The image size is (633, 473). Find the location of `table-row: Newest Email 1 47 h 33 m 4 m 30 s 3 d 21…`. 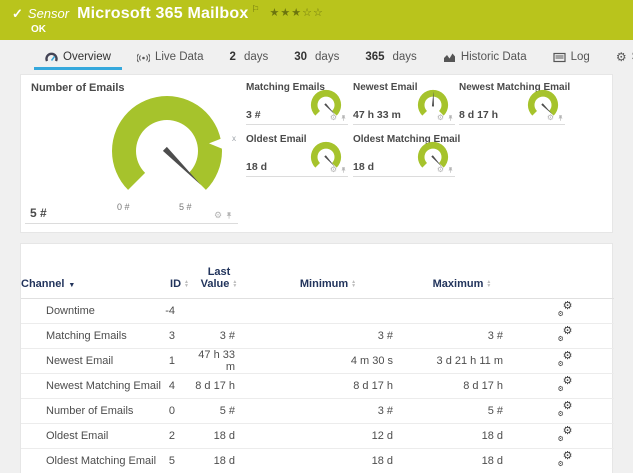

table-row: Newest Email 1 47 h 33 m 4 m 30 s 3 d 21… is located at coordinates (317, 361).